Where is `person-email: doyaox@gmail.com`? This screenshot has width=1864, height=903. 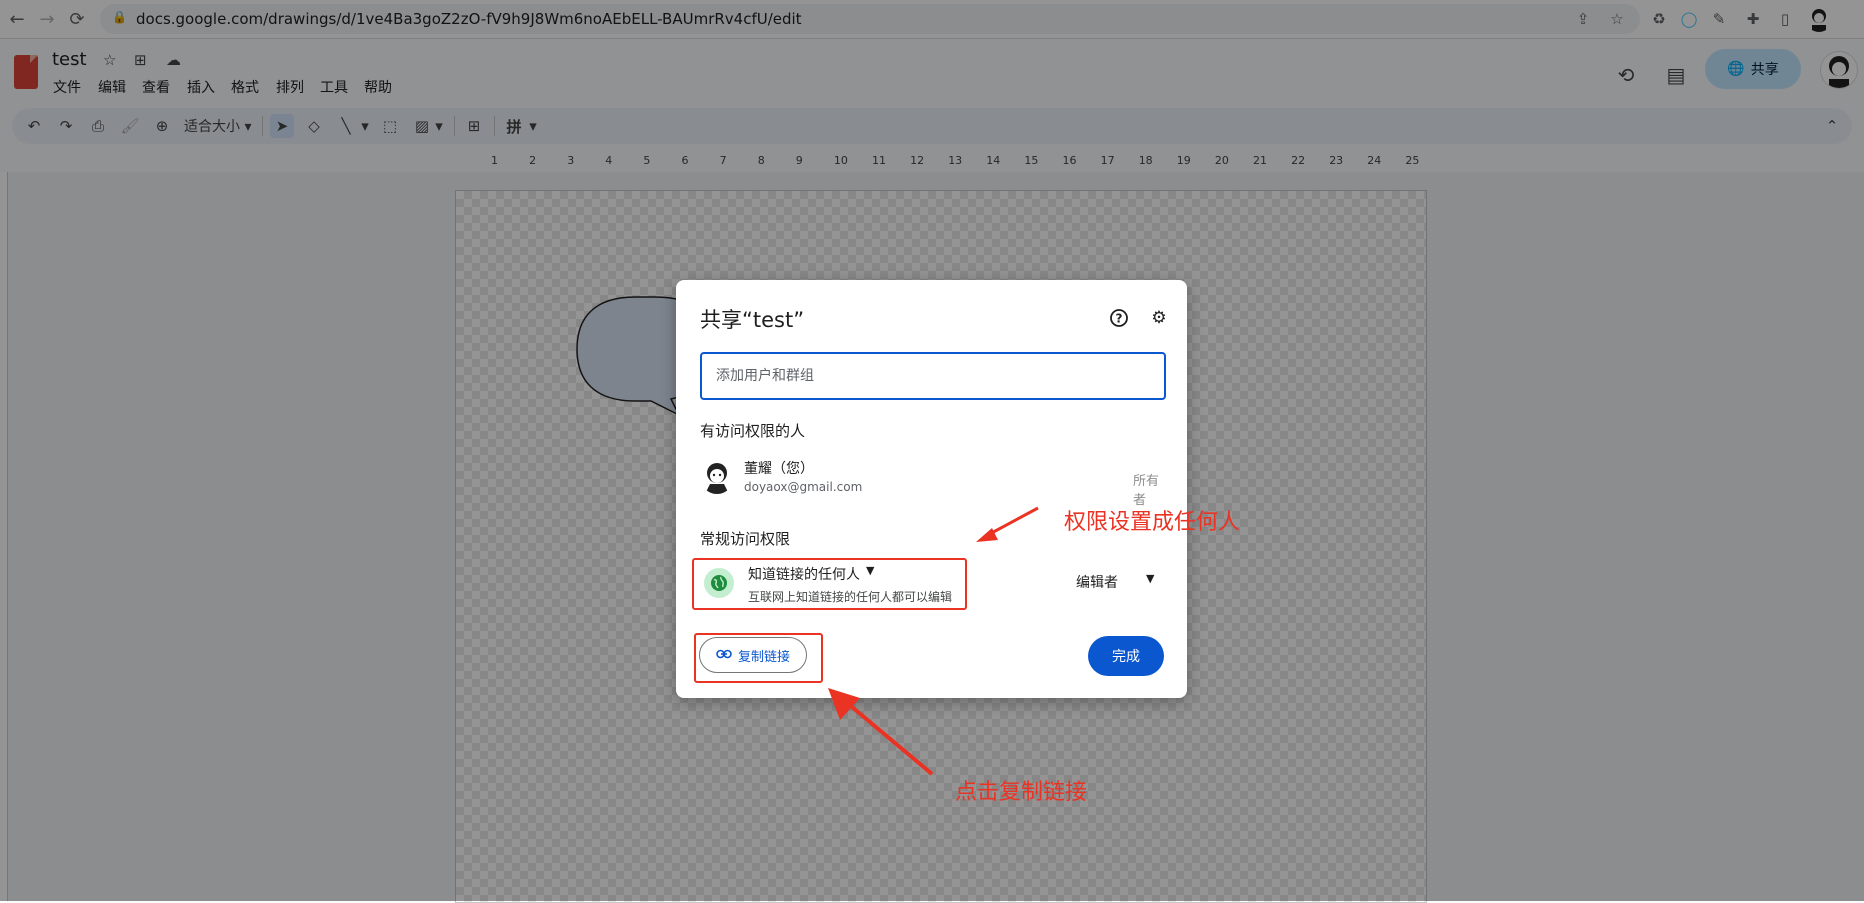 person-email: doyaox@gmail.com is located at coordinates (803, 487).